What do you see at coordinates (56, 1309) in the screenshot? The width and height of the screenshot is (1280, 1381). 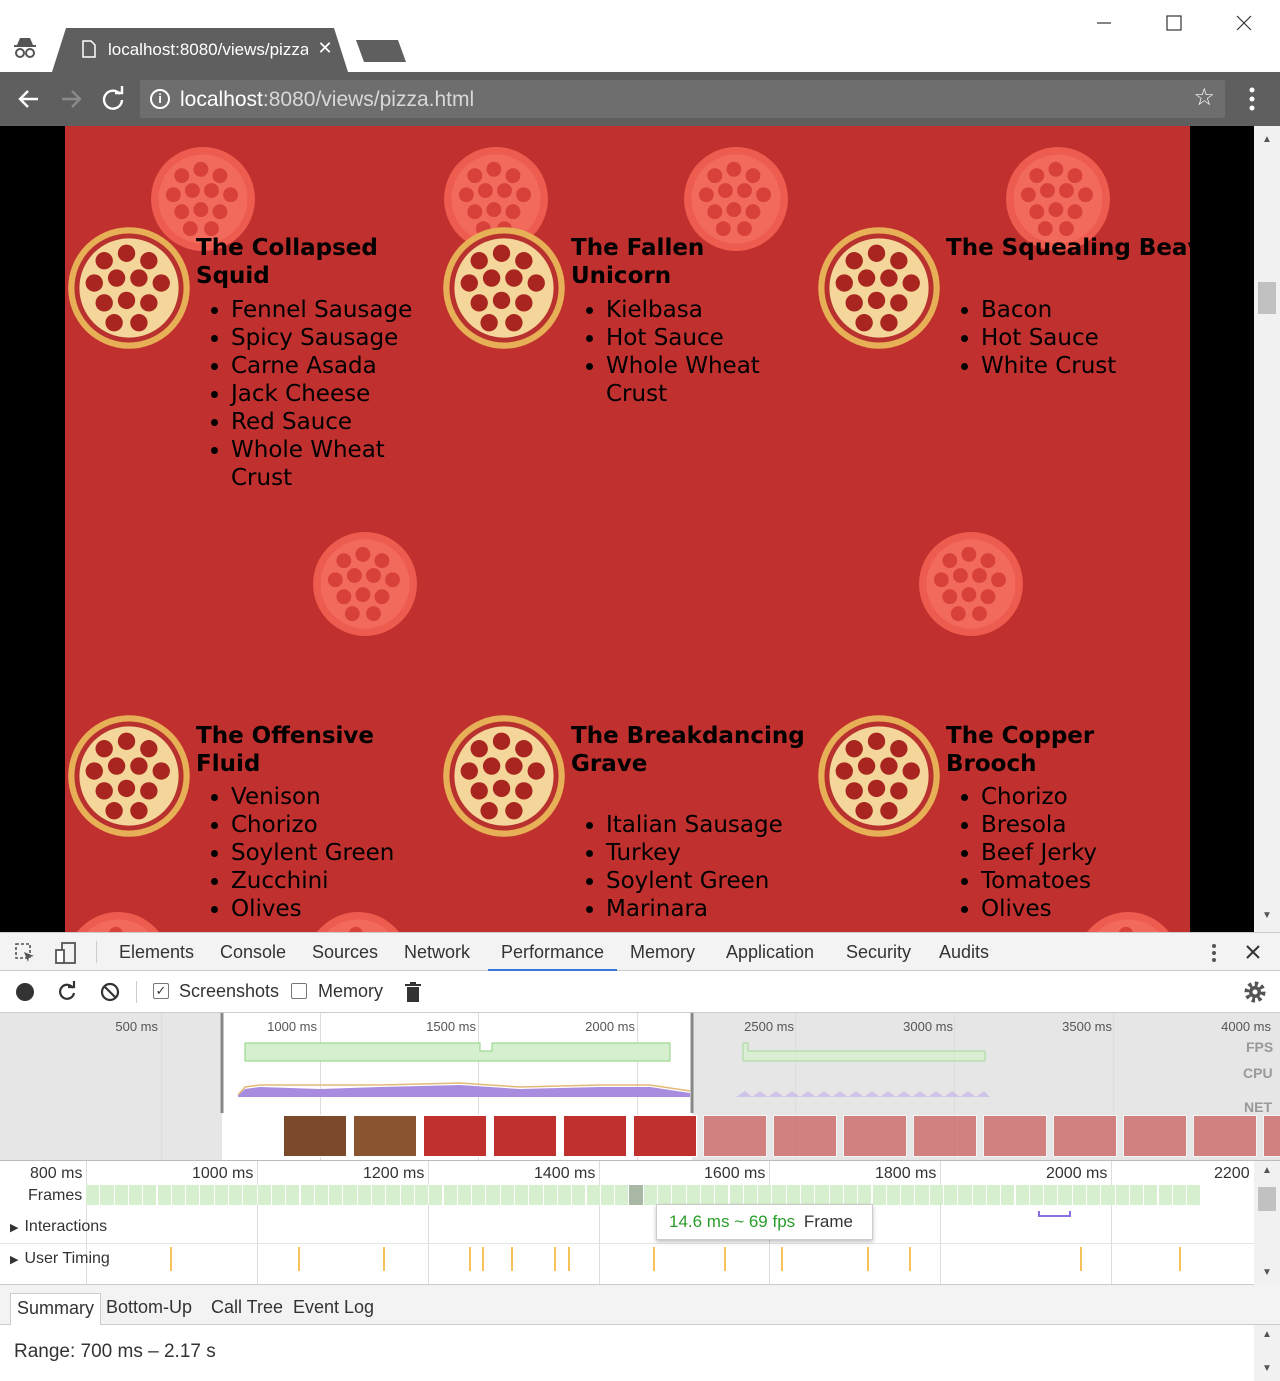 I see `tab-summary: Summary` at bounding box center [56, 1309].